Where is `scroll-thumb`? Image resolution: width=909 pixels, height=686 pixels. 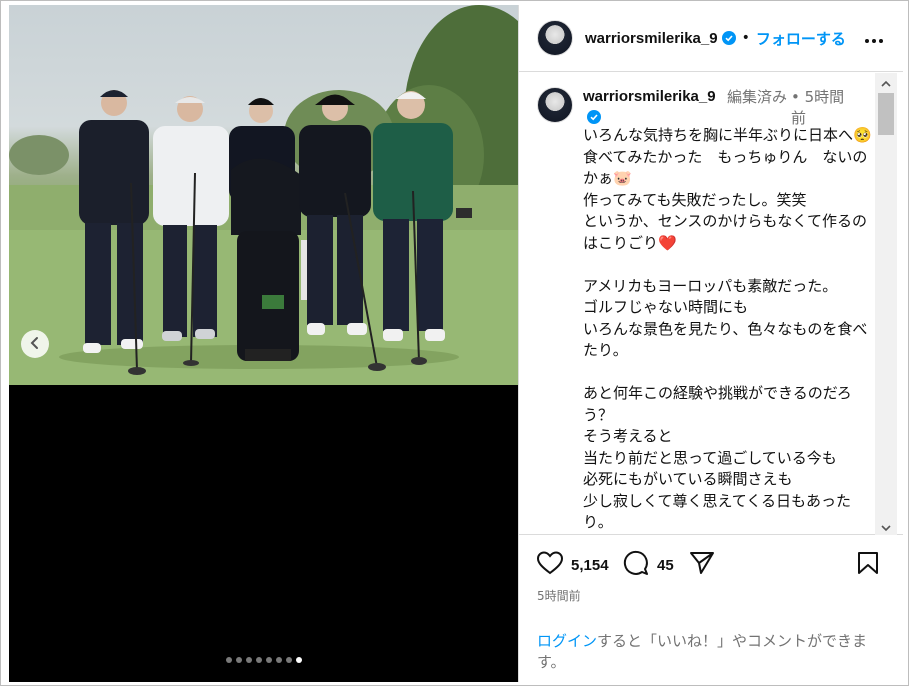
scroll-thumb is located at coordinates (886, 114).